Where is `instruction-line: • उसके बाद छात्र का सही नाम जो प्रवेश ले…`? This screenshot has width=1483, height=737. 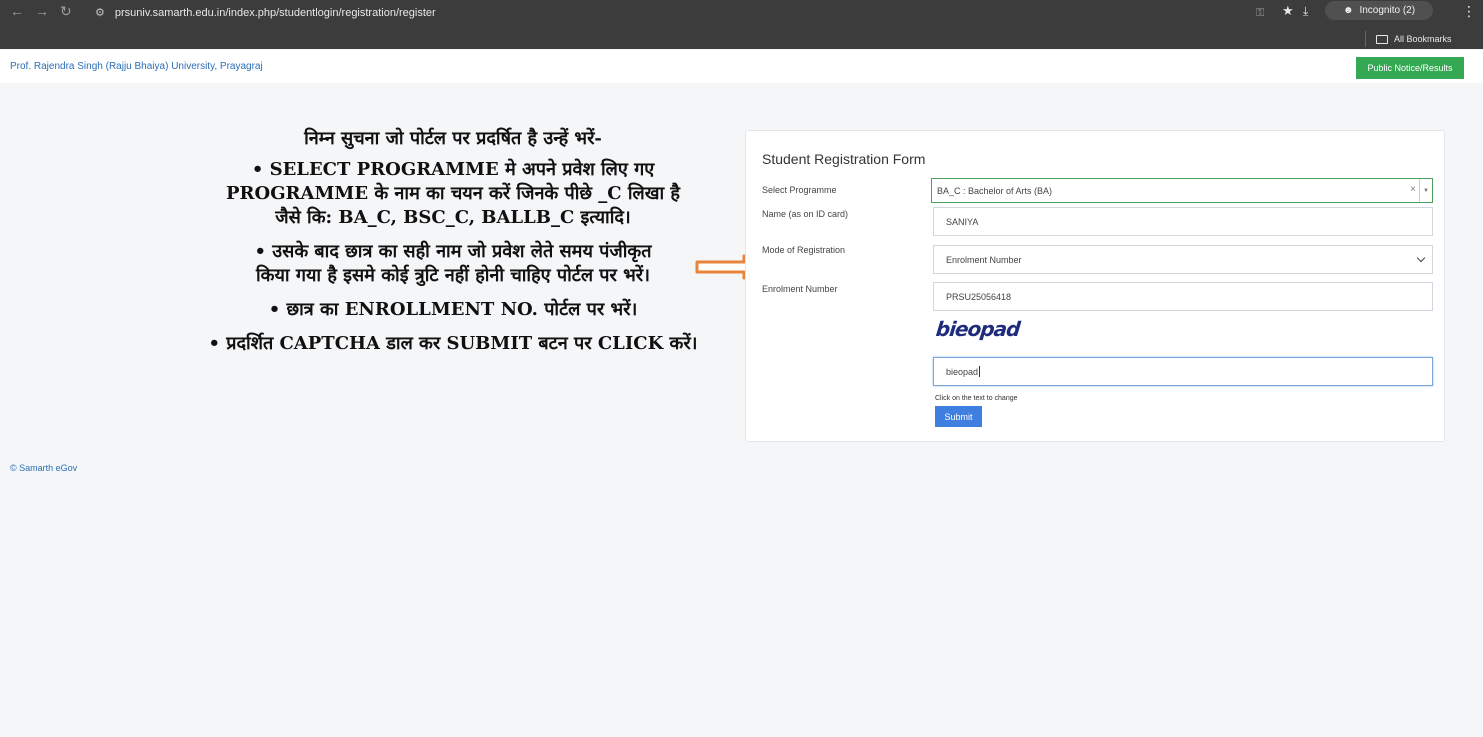
instruction-line: • उसके बाद छात्र का सही नाम जो प्रवेश ले… is located at coordinates (453, 251).